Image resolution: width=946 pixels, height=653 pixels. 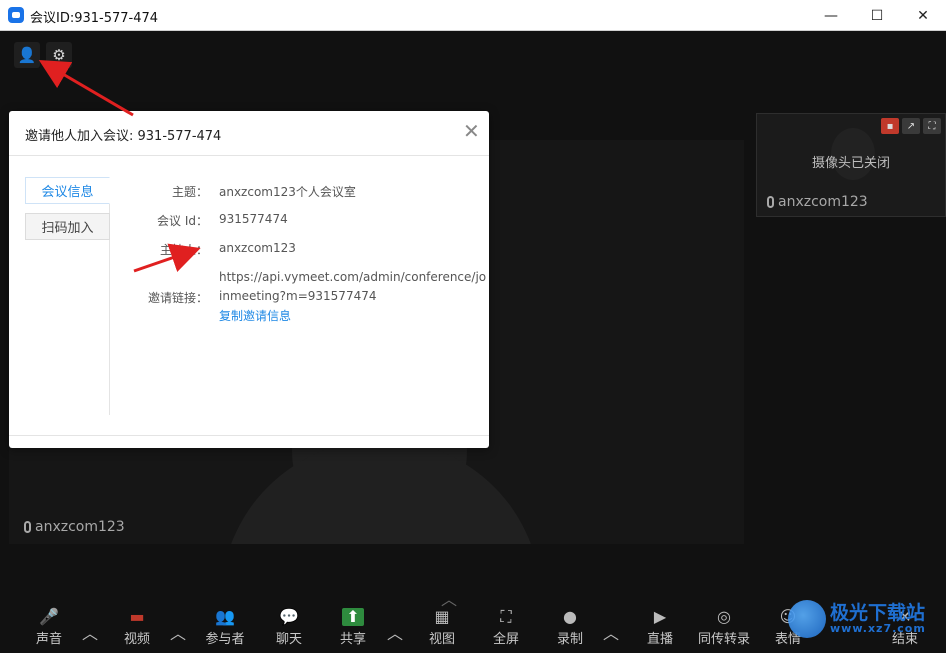 I want to click on microphone-icon: 🎤, so click(x=49, y=616).